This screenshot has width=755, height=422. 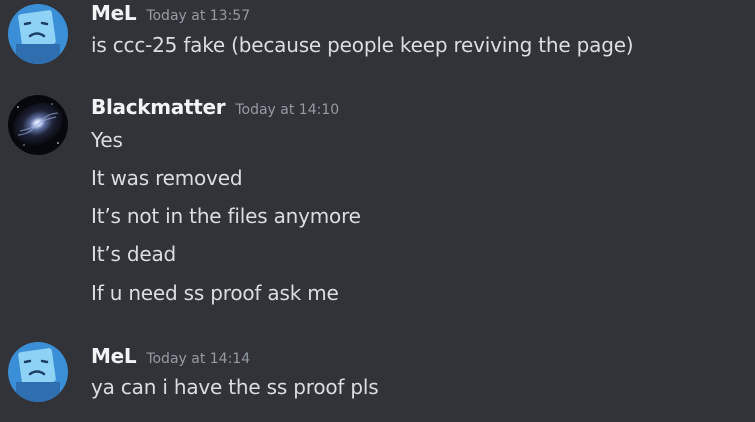 What do you see at coordinates (134, 254) in the screenshot?
I see `message-text: It’s dead` at bounding box center [134, 254].